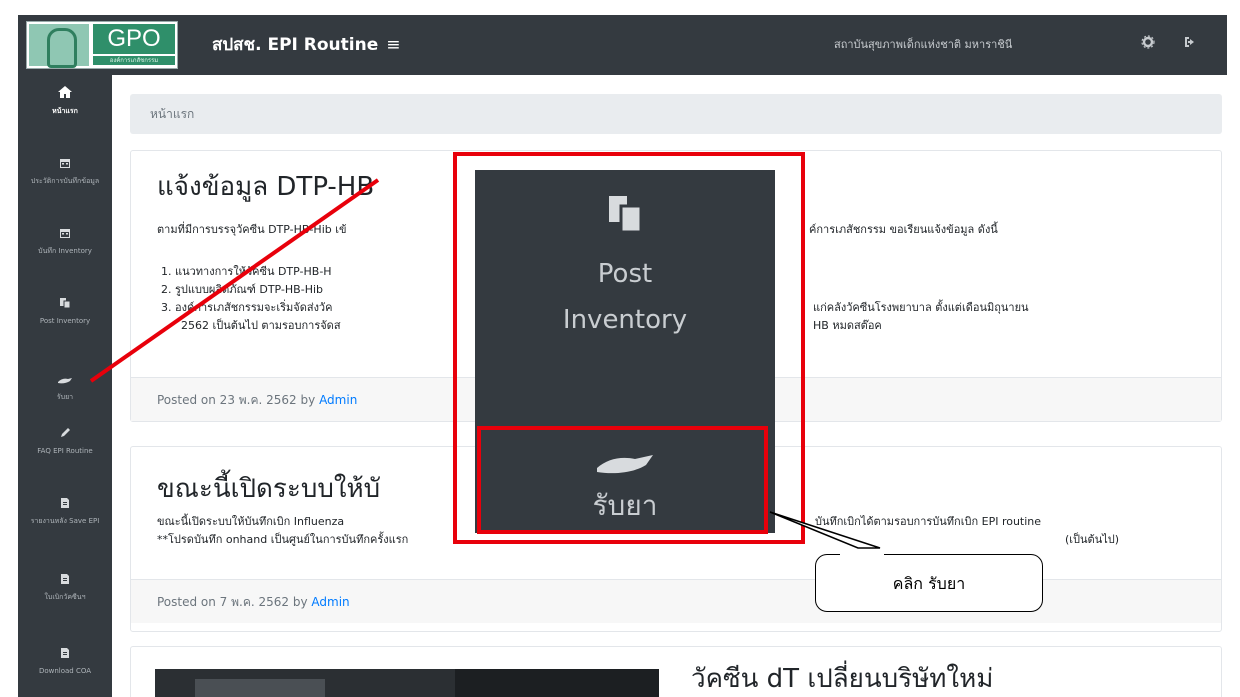  Describe the element at coordinates (847, 325) in the screenshot. I see `list-item-continued: HB หมดสต๊อค` at that location.